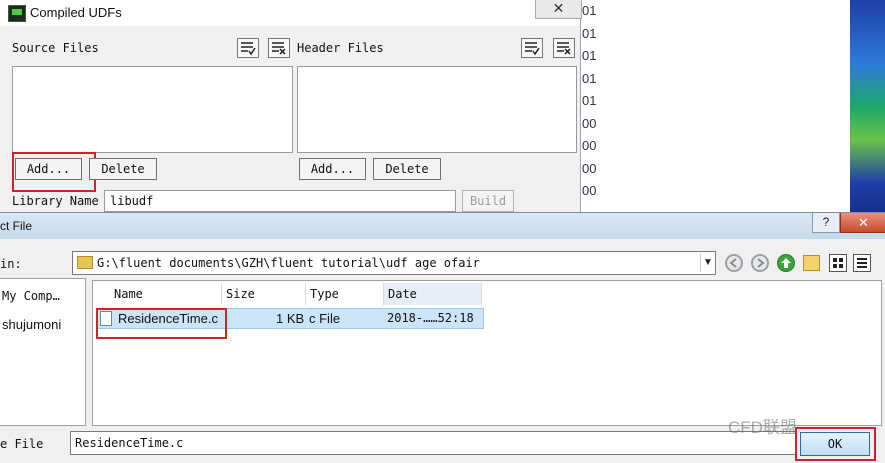  Describe the element at coordinates (76, 12) in the screenshot. I see `udf-dialog-title: Compiled UDFs` at that location.